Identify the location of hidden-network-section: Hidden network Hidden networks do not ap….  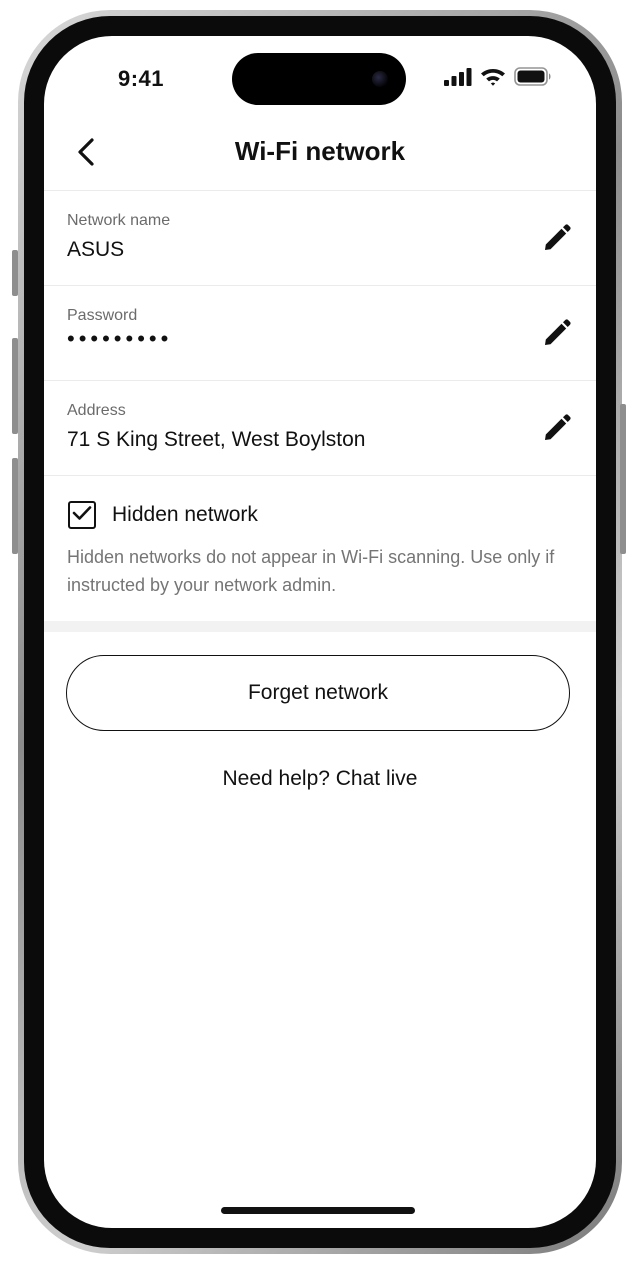
(320, 548).